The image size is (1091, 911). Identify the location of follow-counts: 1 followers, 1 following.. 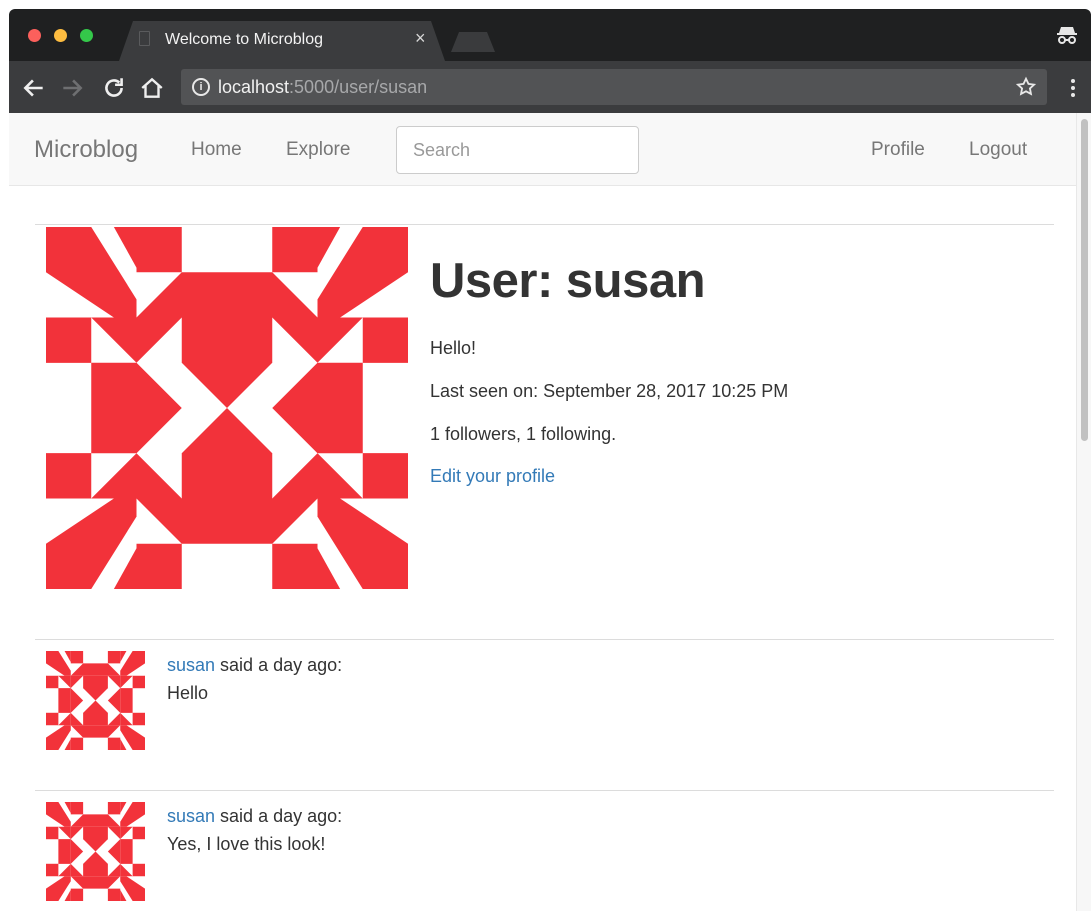
(523, 434).